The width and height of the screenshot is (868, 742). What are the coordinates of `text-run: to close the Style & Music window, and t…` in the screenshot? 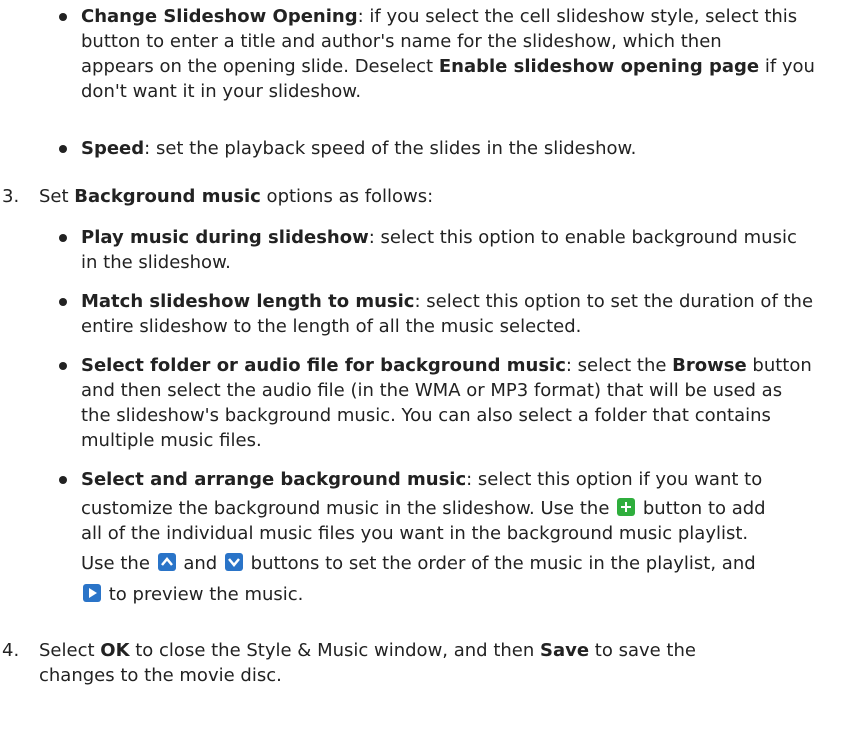 It's located at (334, 650).